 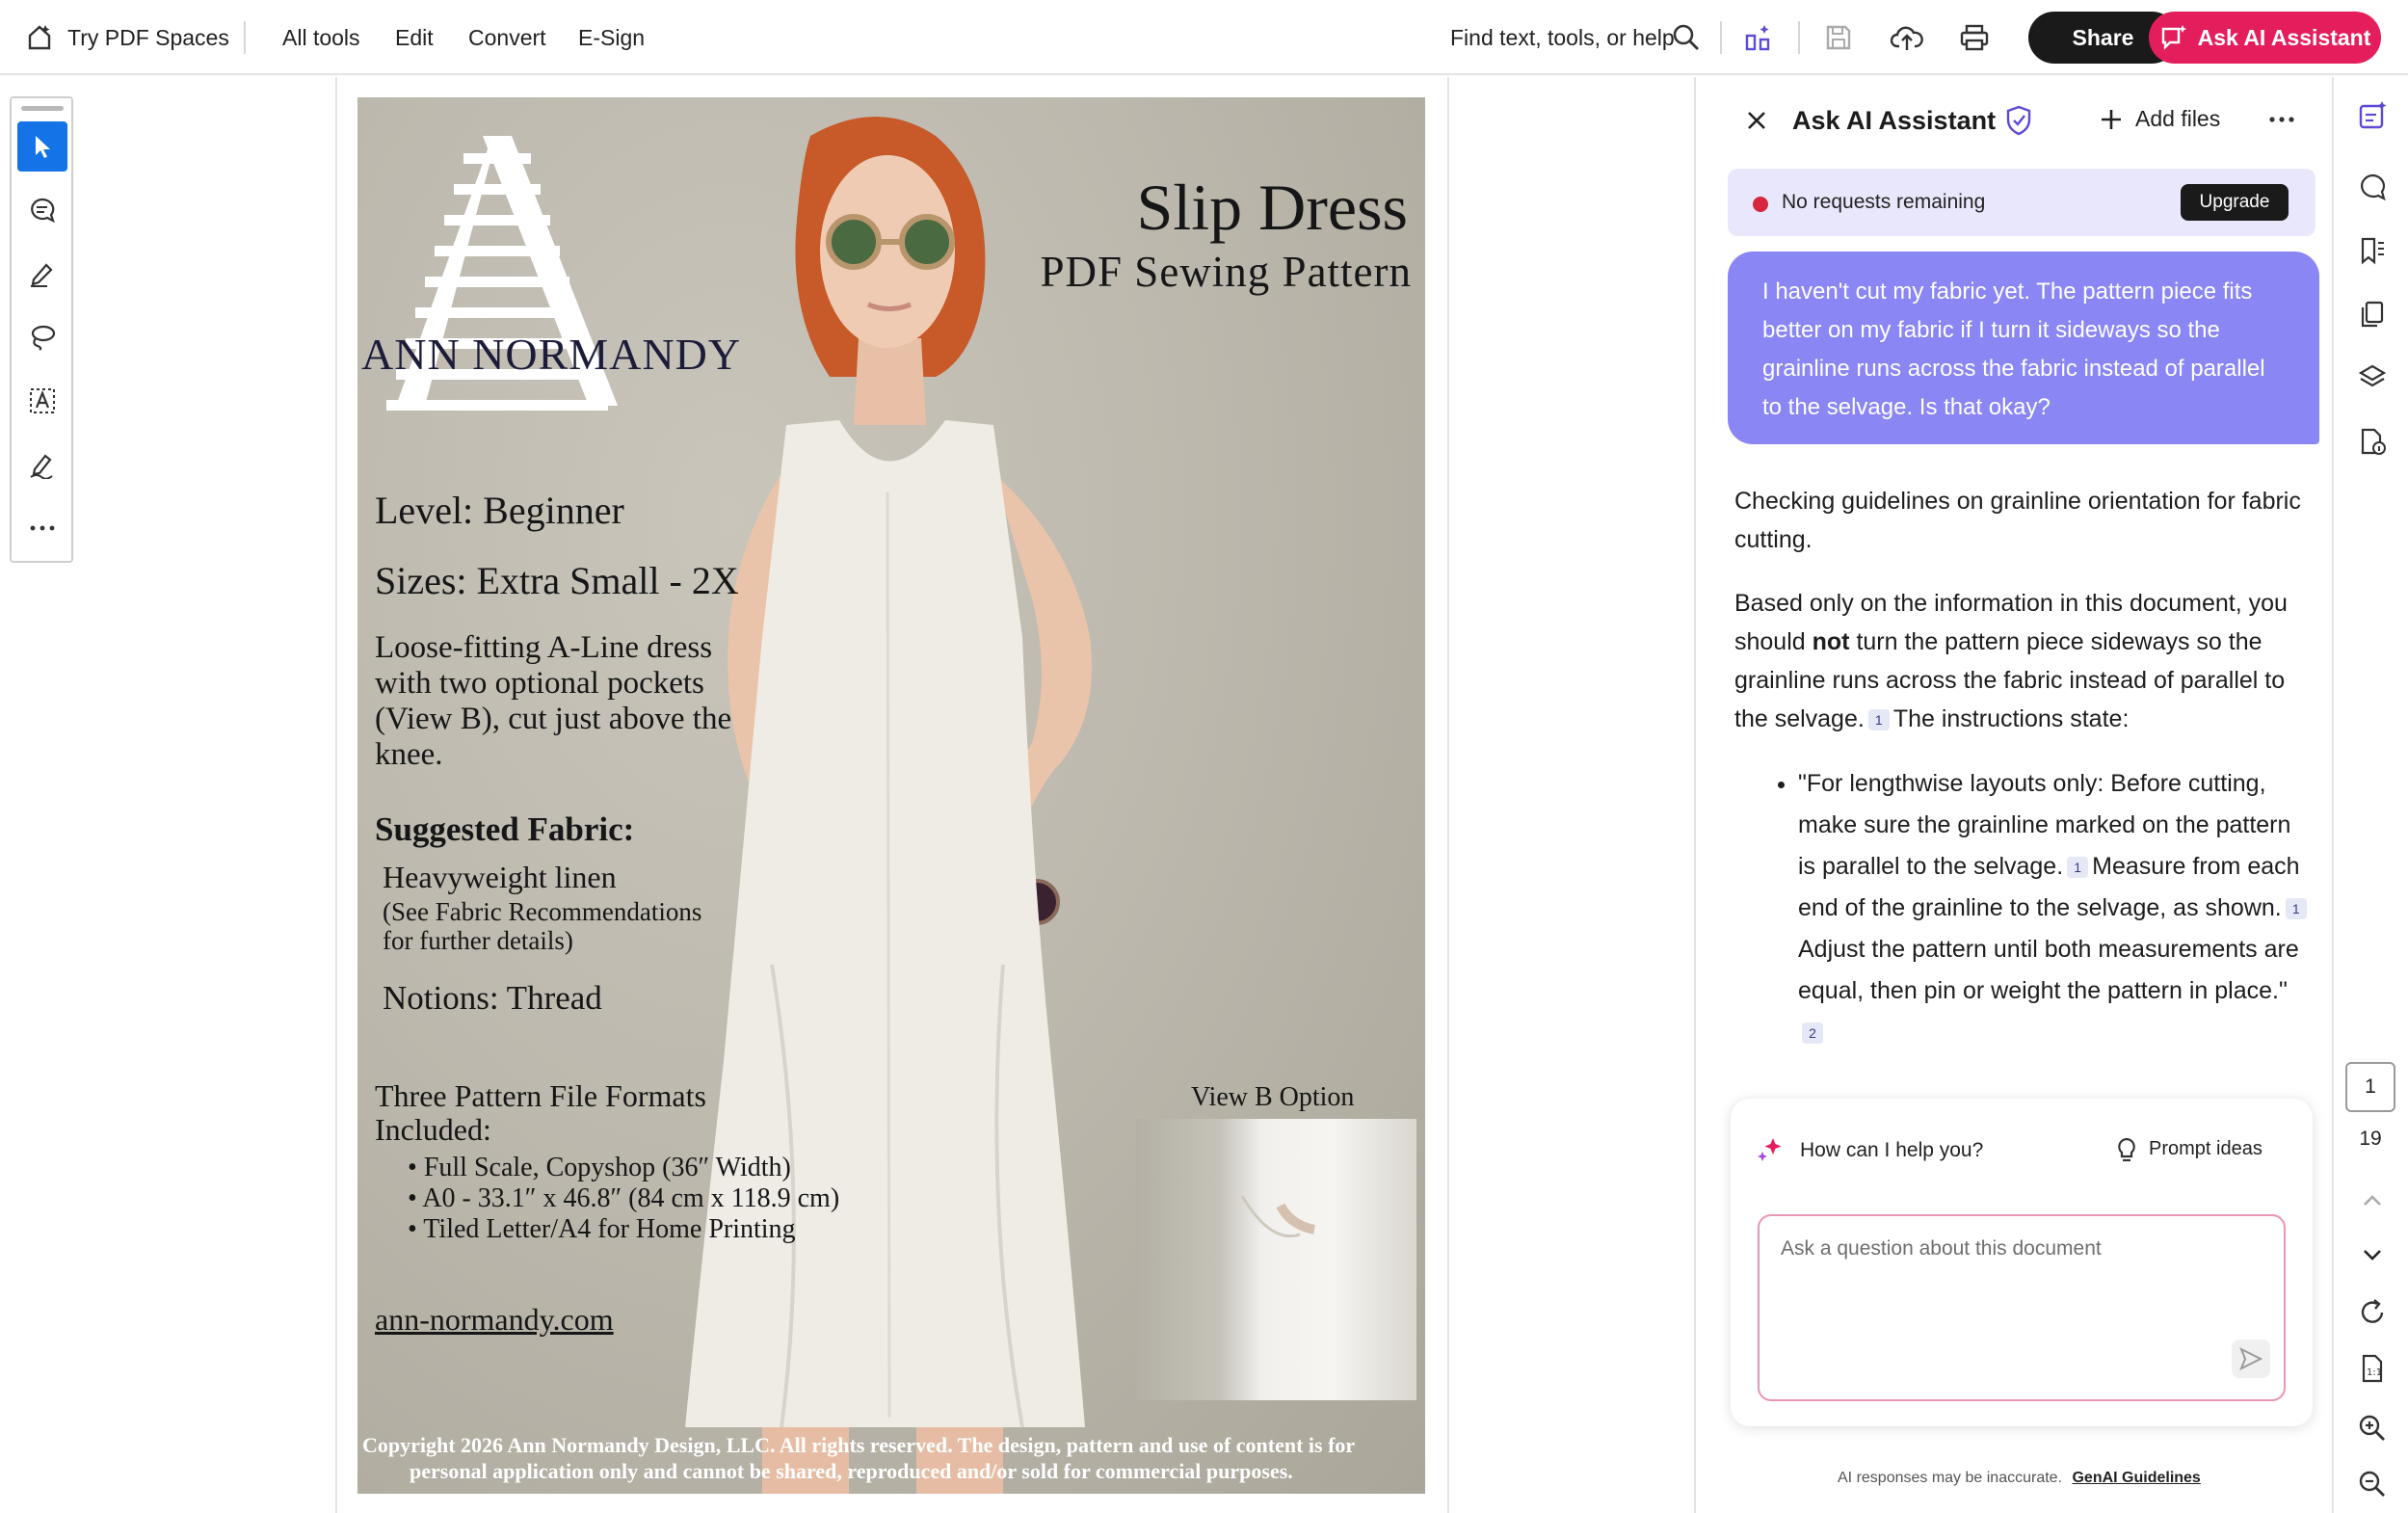 I want to click on total-pages: 19, so click(x=2370, y=1139).